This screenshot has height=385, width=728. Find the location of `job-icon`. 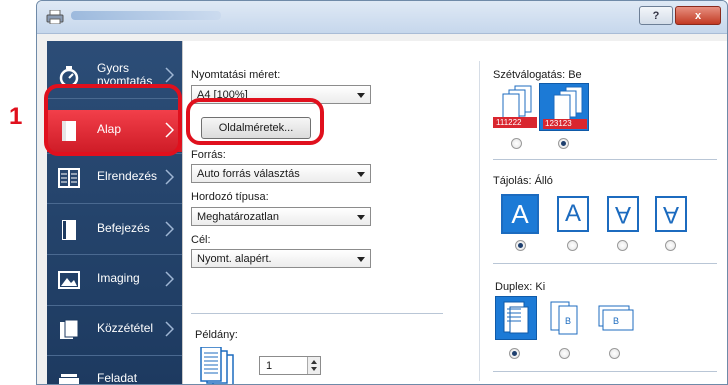

job-icon is located at coordinates (69, 379).